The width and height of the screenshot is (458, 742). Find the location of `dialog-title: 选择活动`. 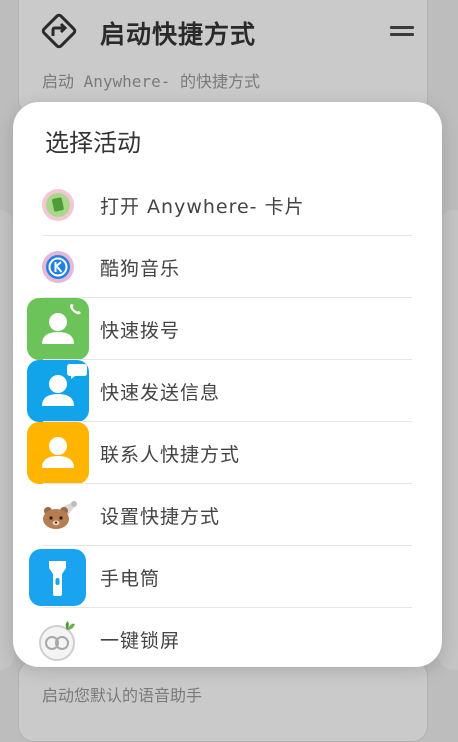

dialog-title: 选择活动 is located at coordinates (93, 143).